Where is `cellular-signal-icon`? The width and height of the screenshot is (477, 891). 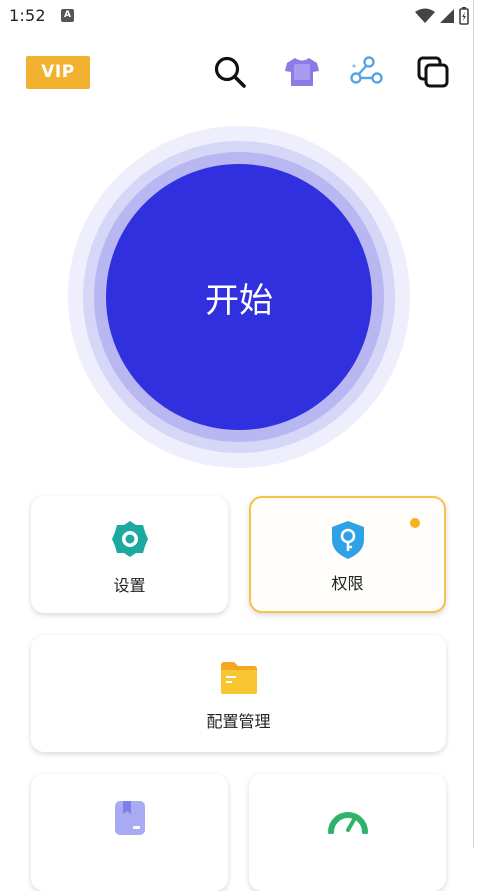 cellular-signal-icon is located at coordinates (447, 16).